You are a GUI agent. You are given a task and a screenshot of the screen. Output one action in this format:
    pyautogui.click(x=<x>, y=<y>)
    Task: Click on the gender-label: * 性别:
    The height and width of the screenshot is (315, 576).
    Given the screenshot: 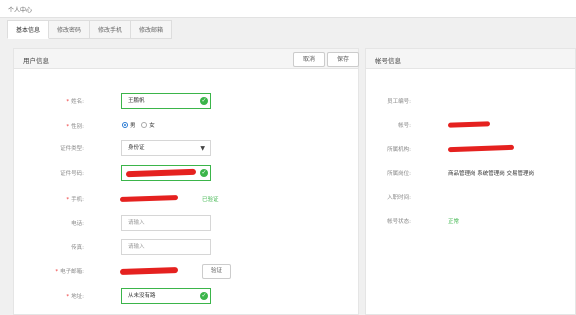 What is the action you would take?
    pyautogui.click(x=75, y=127)
    